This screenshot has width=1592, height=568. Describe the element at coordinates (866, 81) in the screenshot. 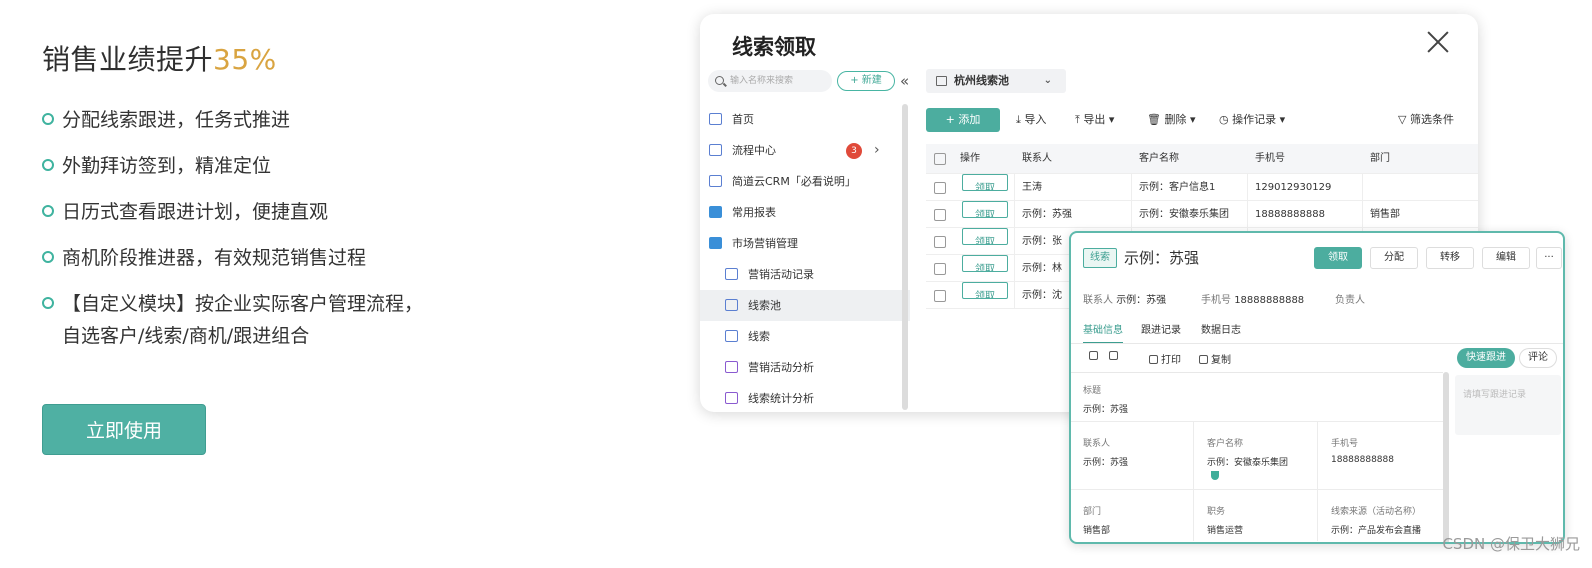

I see `new-button: + 新建` at that location.